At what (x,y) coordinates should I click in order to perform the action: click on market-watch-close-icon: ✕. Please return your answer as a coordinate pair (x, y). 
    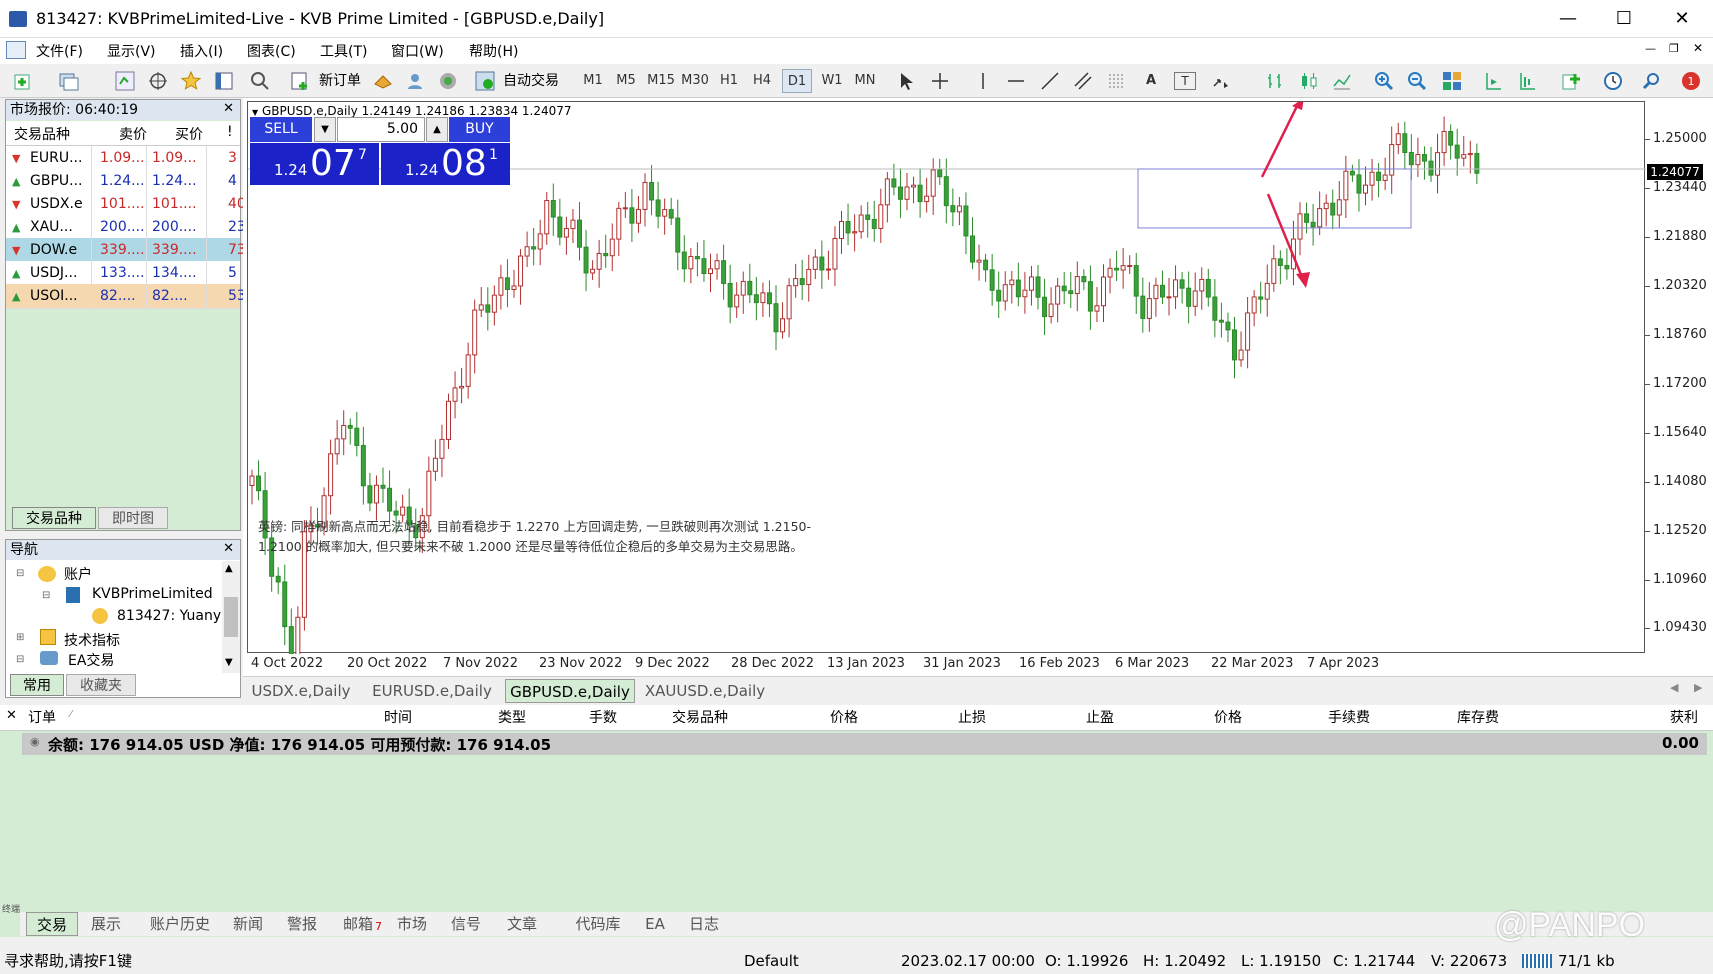
    Looking at the image, I should click on (228, 108).